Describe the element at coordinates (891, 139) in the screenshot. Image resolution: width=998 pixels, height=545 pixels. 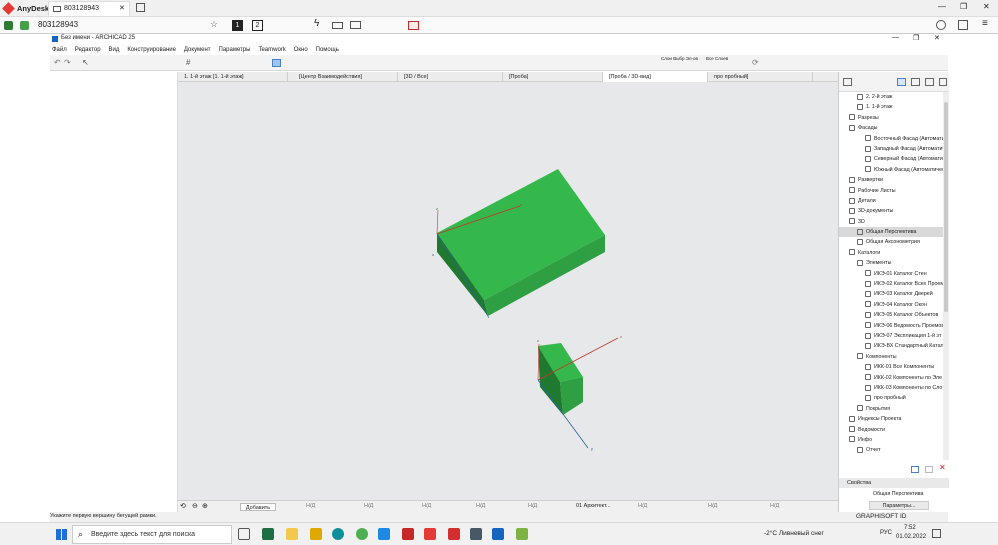
I see `tree-item: Восточный Фасад (Автомати` at that location.